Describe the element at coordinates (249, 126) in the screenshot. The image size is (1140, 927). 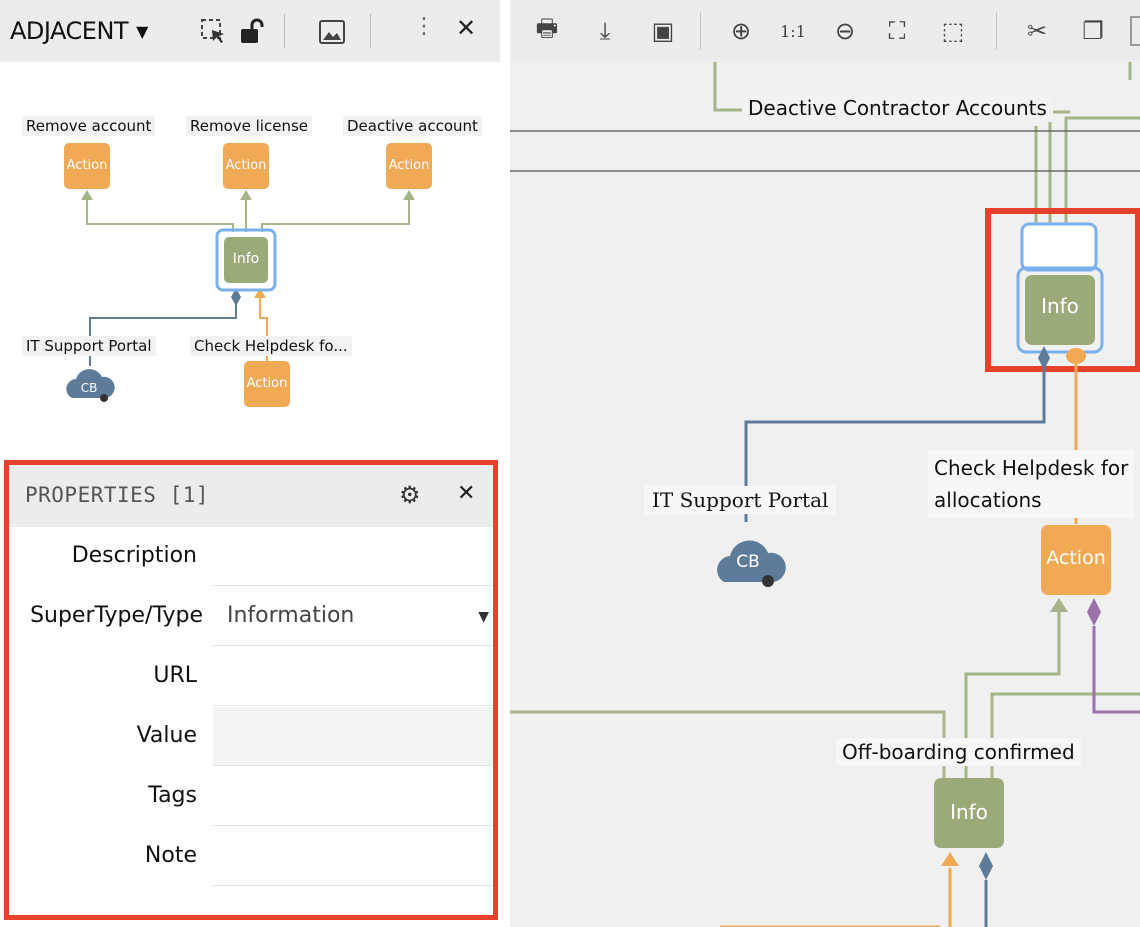
I see `node-label-remove-license: Remove license` at that location.